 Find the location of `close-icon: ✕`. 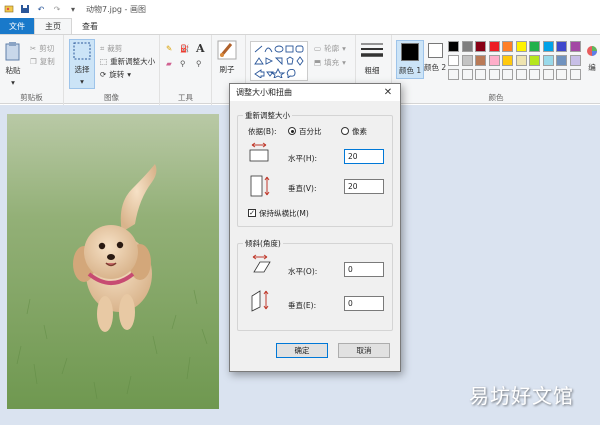

close-icon: ✕ is located at coordinates (388, 92).